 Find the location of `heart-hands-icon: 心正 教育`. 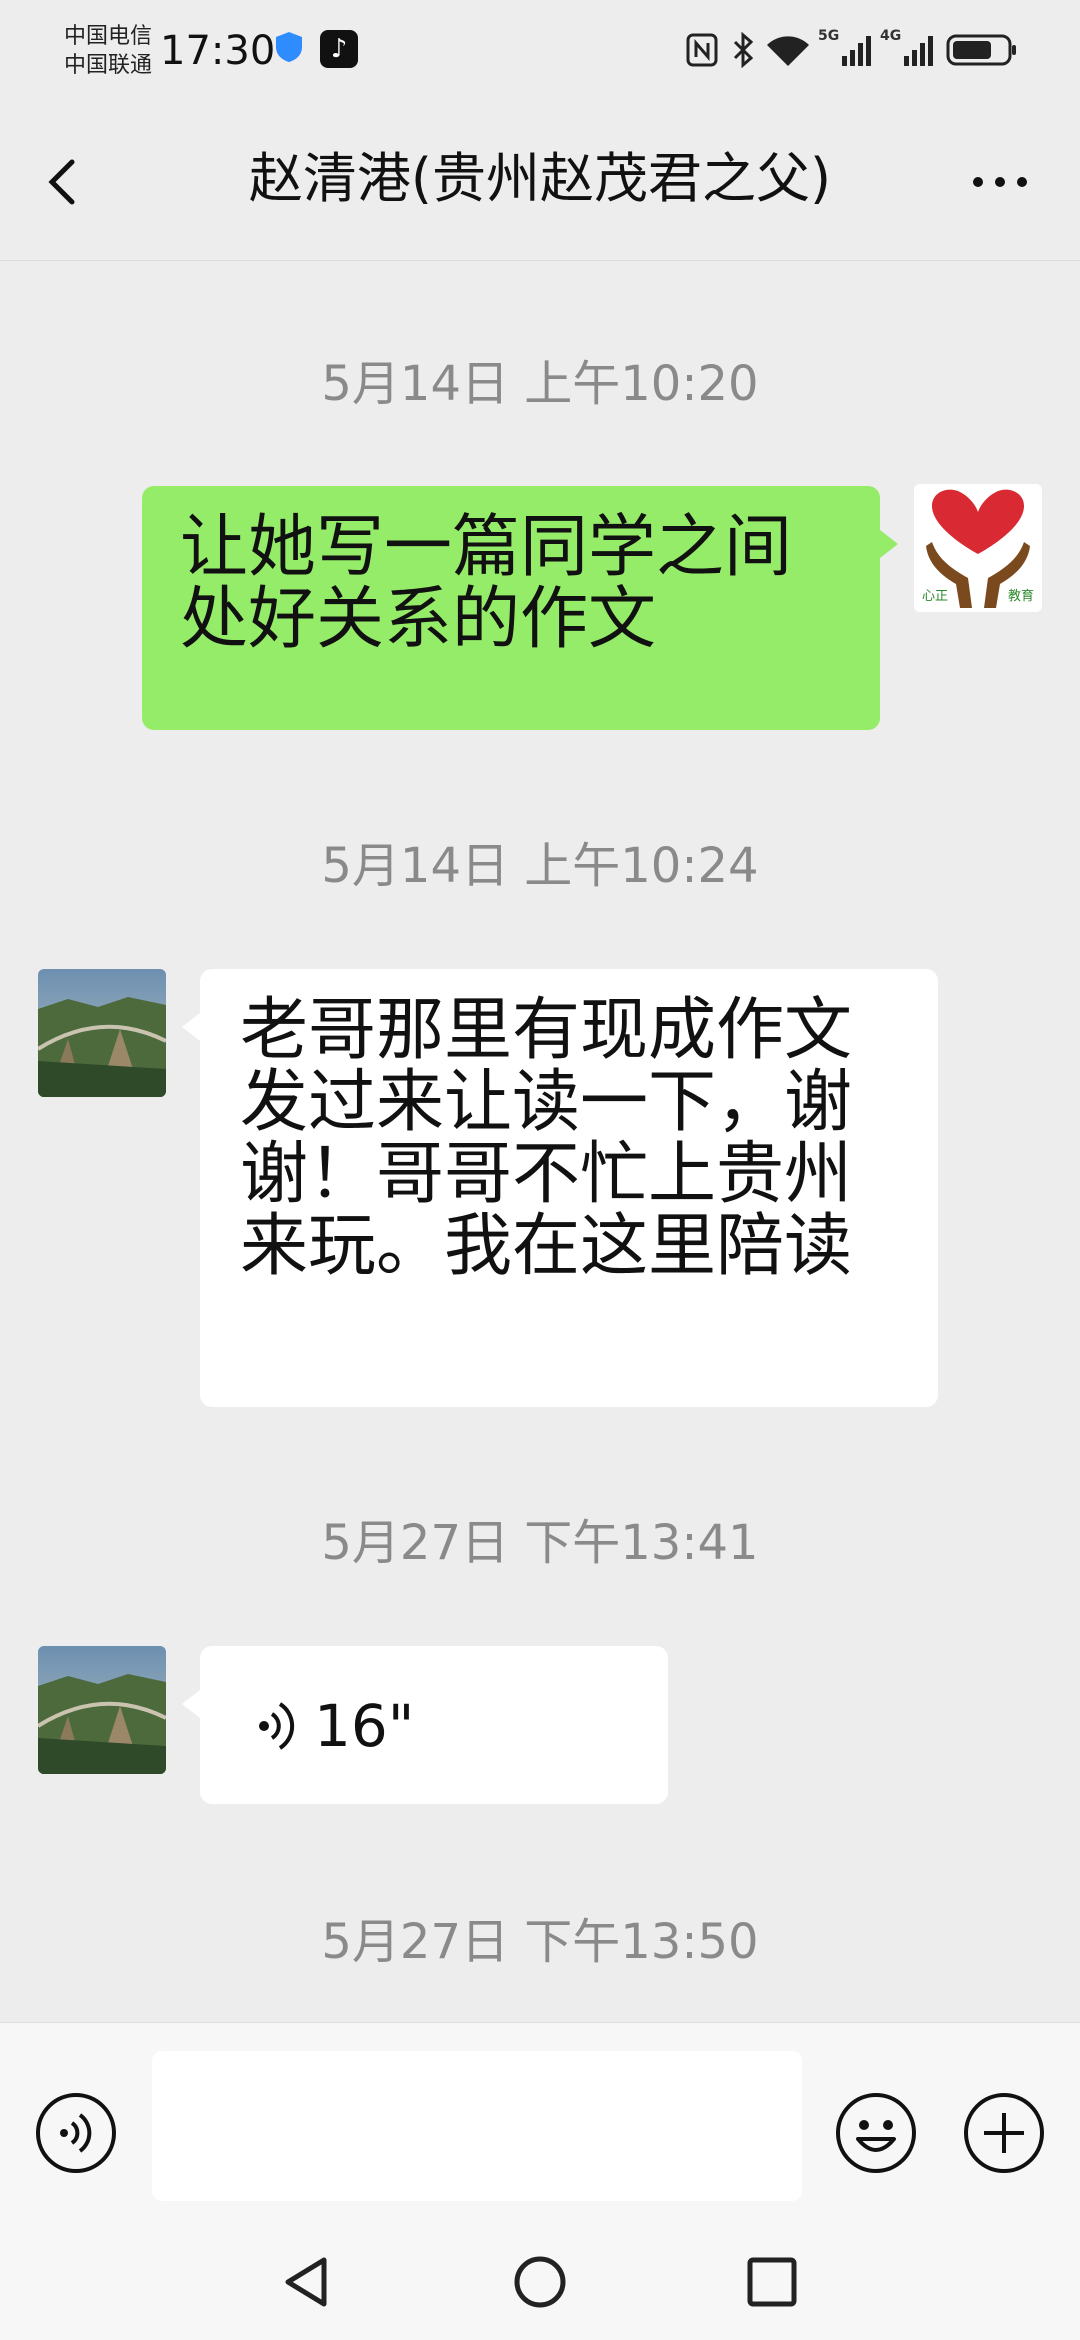

heart-hands-icon: 心正 教育 is located at coordinates (978, 548).